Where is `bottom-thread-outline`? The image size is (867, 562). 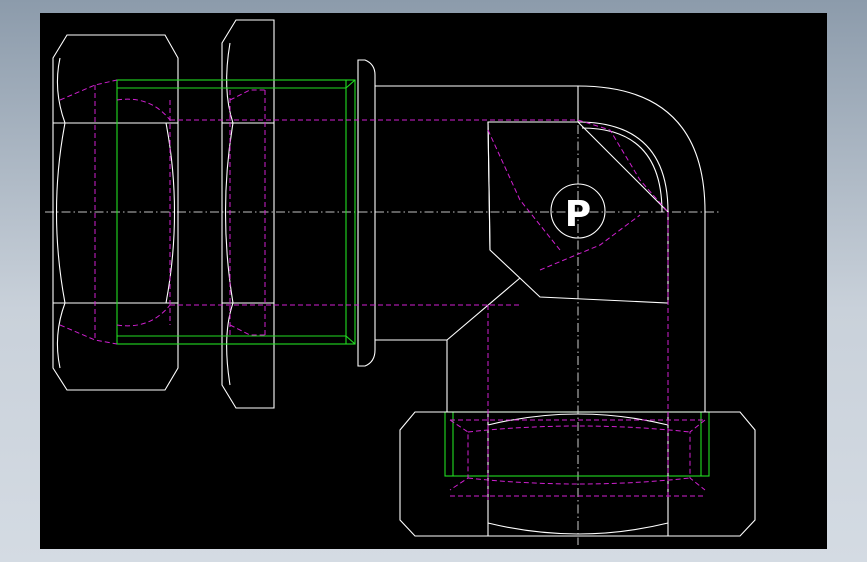 bottom-thread-outline is located at coordinates (577, 444).